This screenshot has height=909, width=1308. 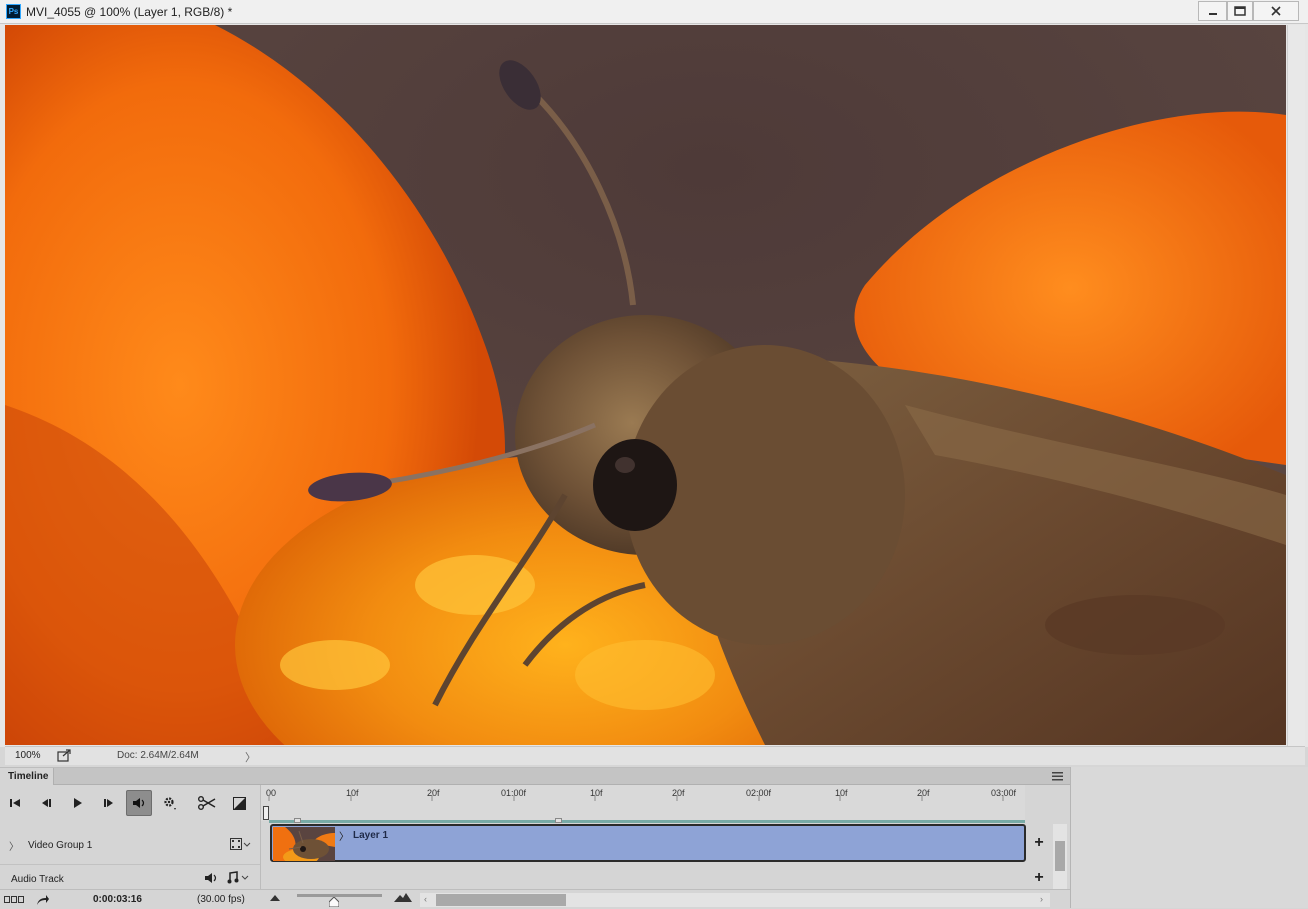 What do you see at coordinates (37, 879) in the screenshot?
I see `audio-track-label: Audio Track` at bounding box center [37, 879].